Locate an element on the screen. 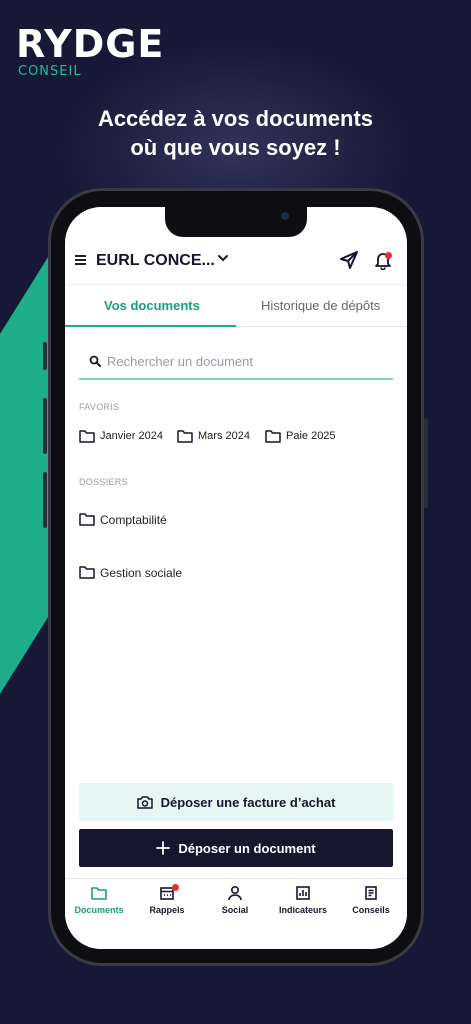 The image size is (471, 1024). tab-bar: Vos documents Historique de dépôts is located at coordinates (236, 305).